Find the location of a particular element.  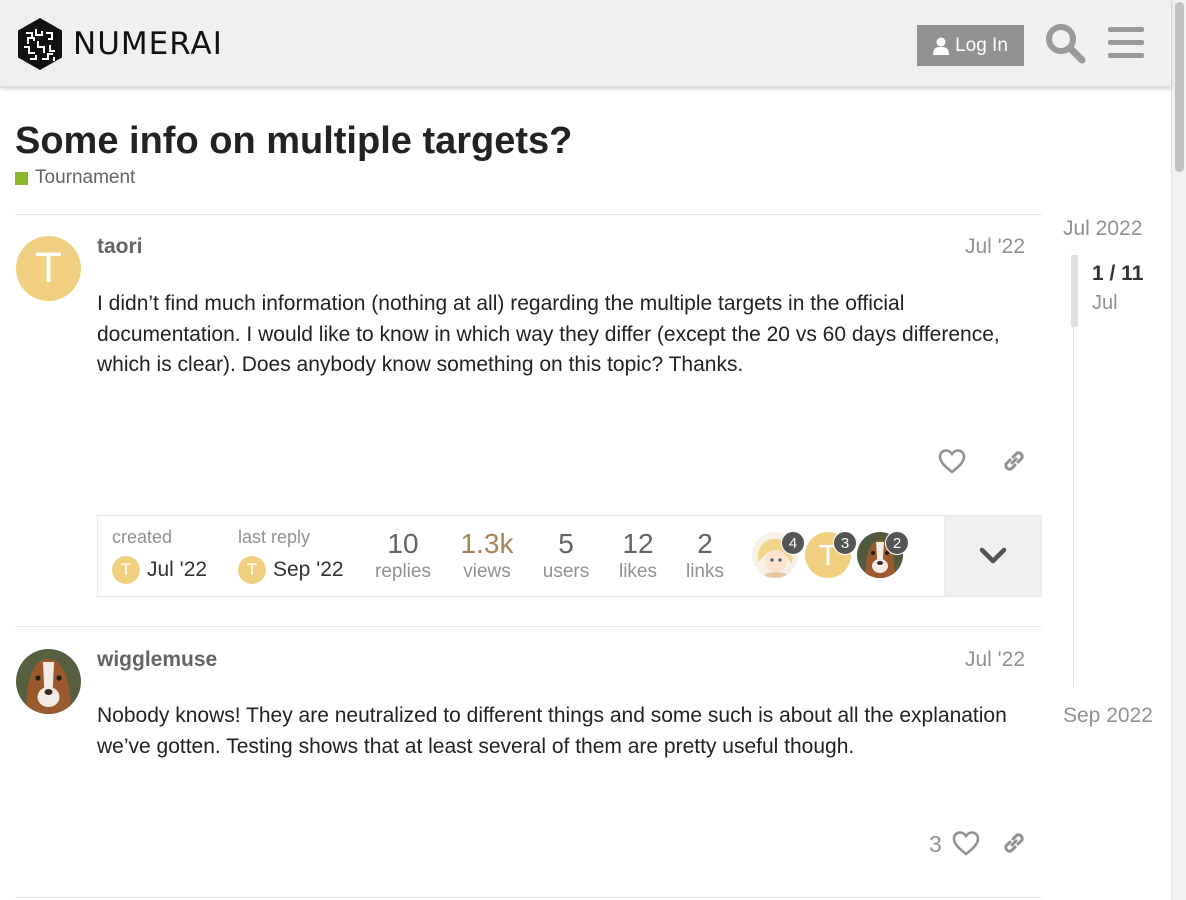

participant-post-count: 3 is located at coordinates (845, 543).